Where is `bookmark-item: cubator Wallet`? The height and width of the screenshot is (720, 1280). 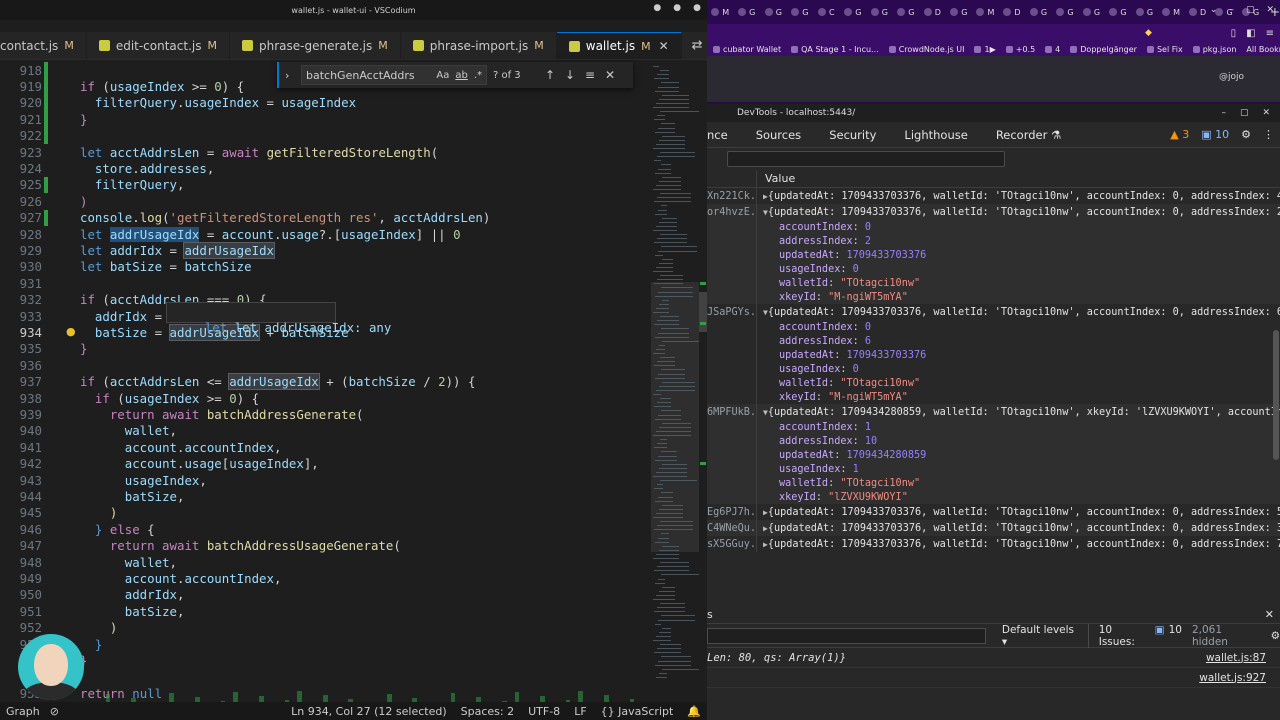 bookmark-item: cubator Wallet is located at coordinates (747, 49).